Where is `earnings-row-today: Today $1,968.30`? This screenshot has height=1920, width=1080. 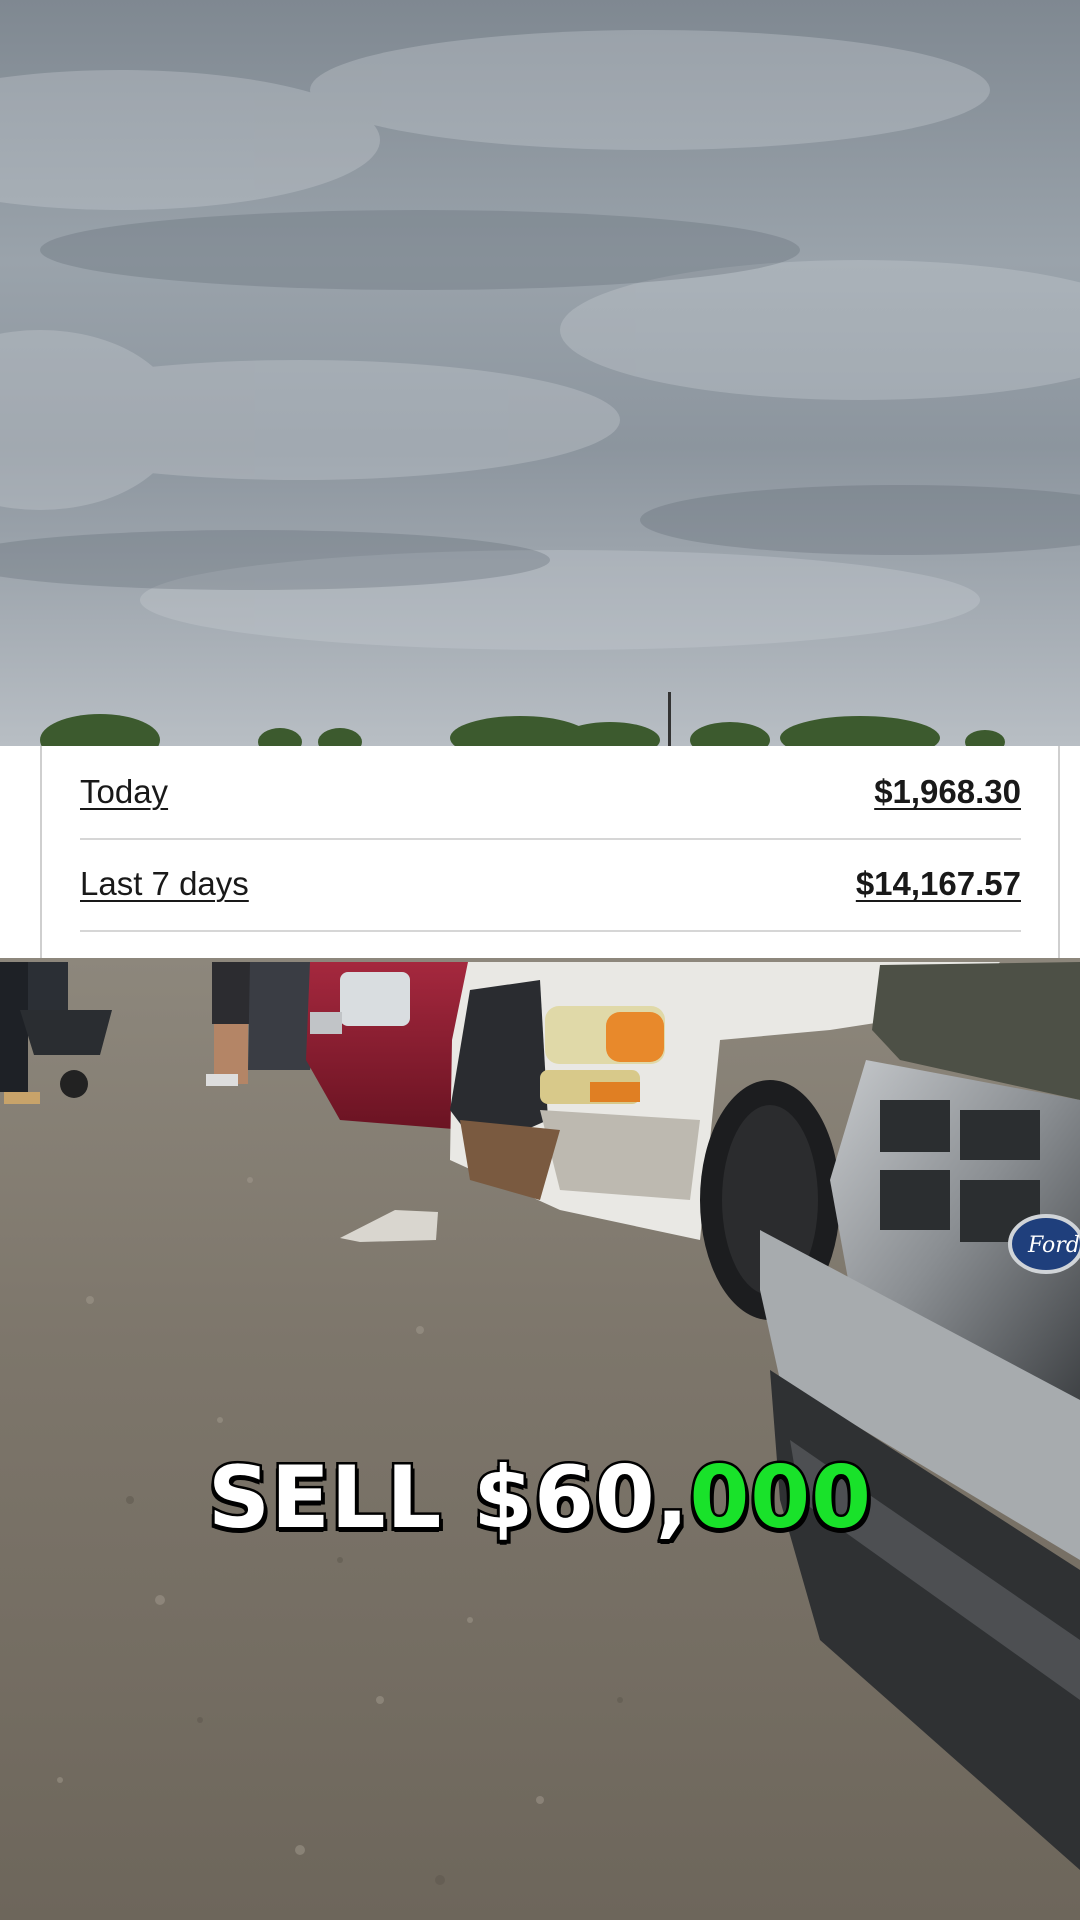
earnings-row-today: Today $1,968.30 is located at coordinates (550, 793).